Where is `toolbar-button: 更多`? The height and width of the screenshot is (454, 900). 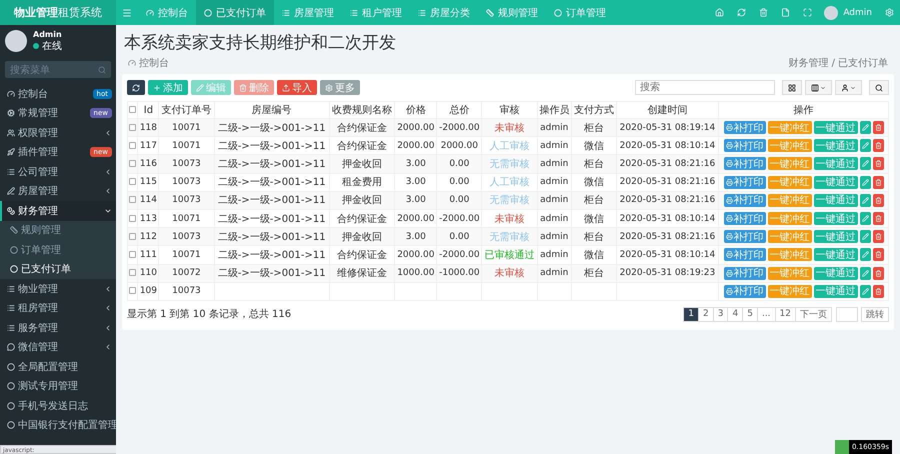 toolbar-button: 更多 is located at coordinates (340, 87).